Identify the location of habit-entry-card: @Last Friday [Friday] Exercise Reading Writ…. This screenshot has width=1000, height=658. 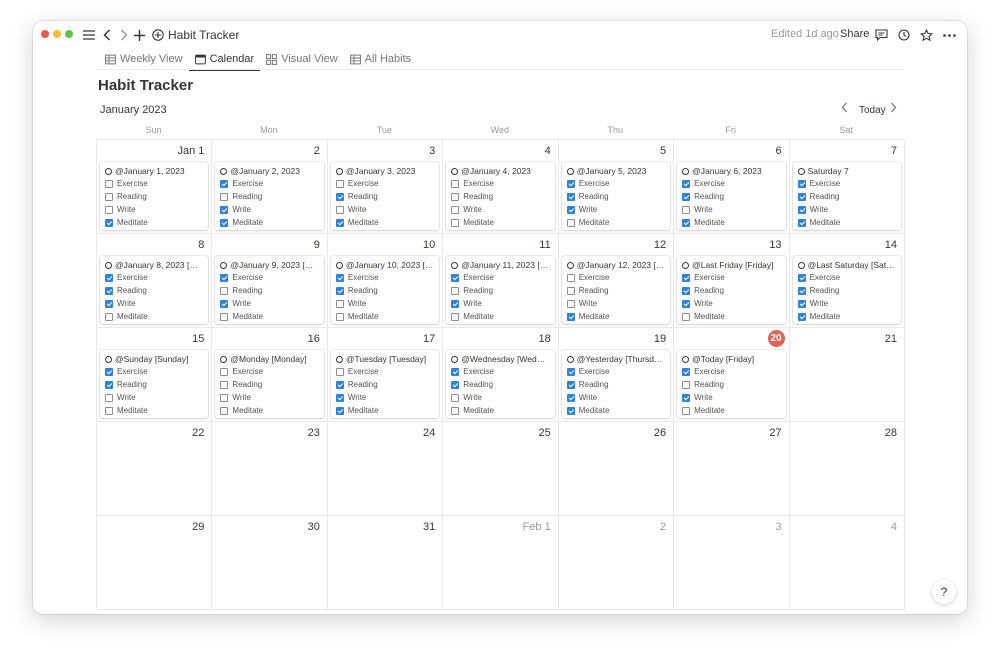
(731, 290).